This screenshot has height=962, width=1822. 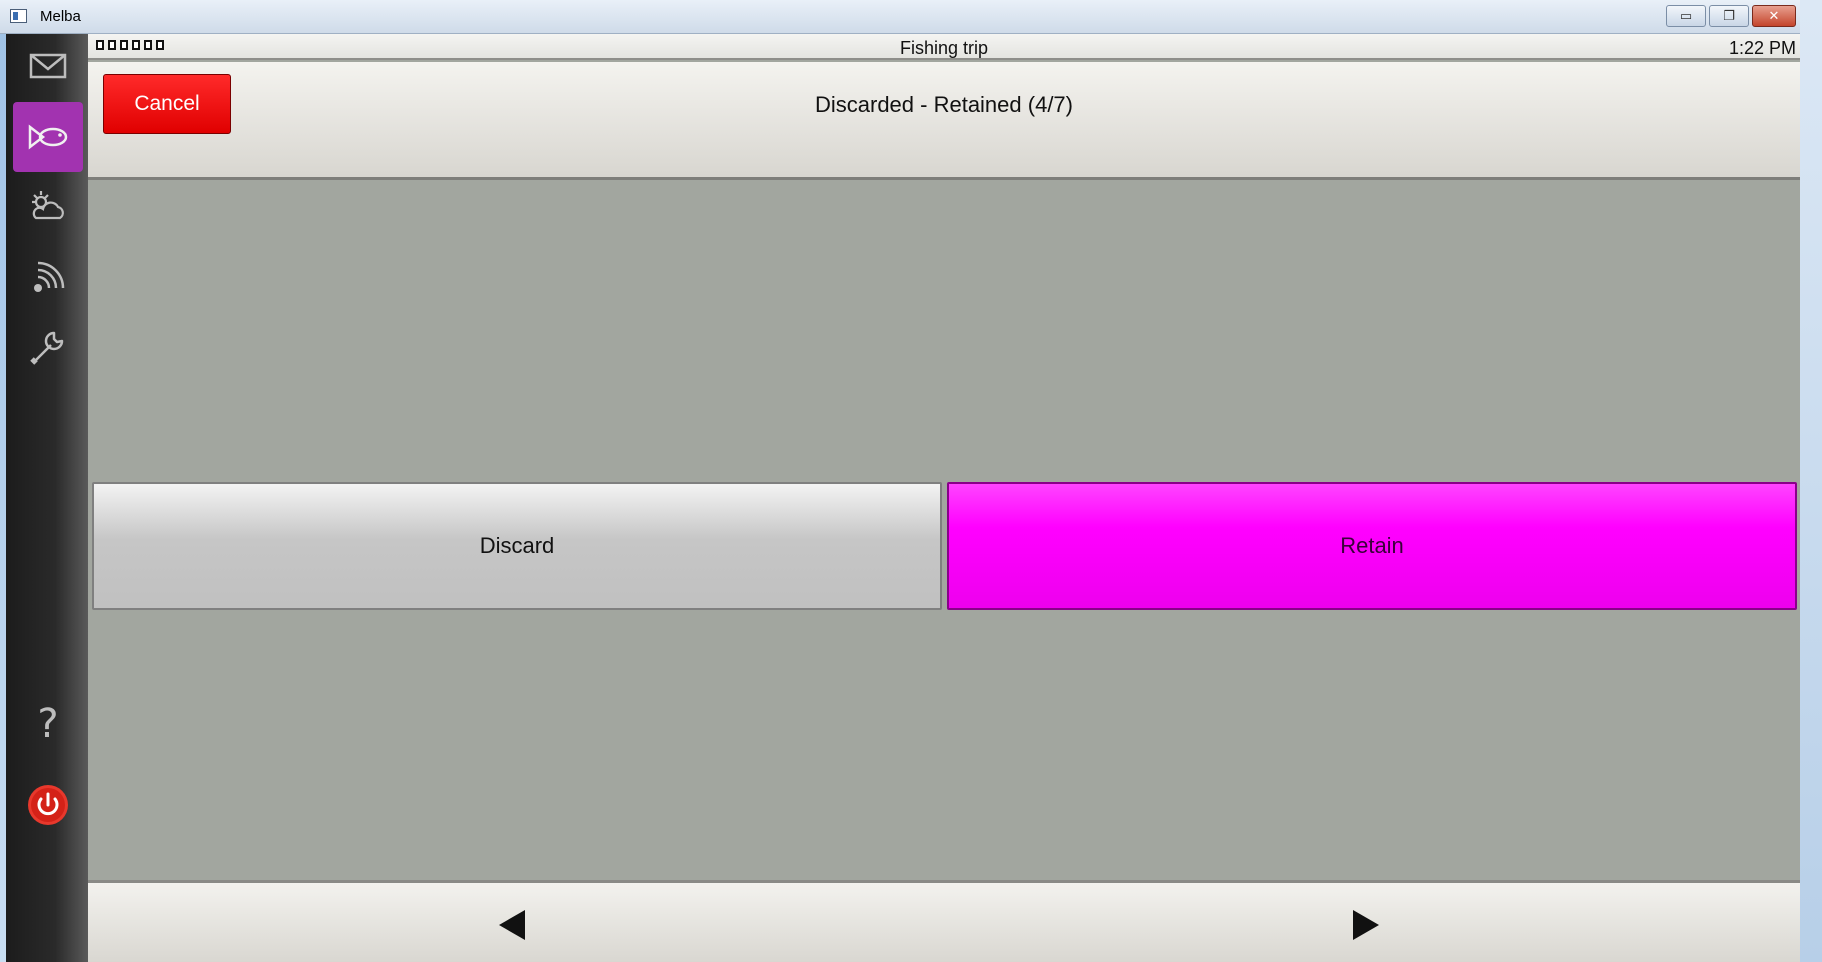 I want to click on window-titlebar: Melba ▭ ❐ ✕, so click(x=901, y=17).